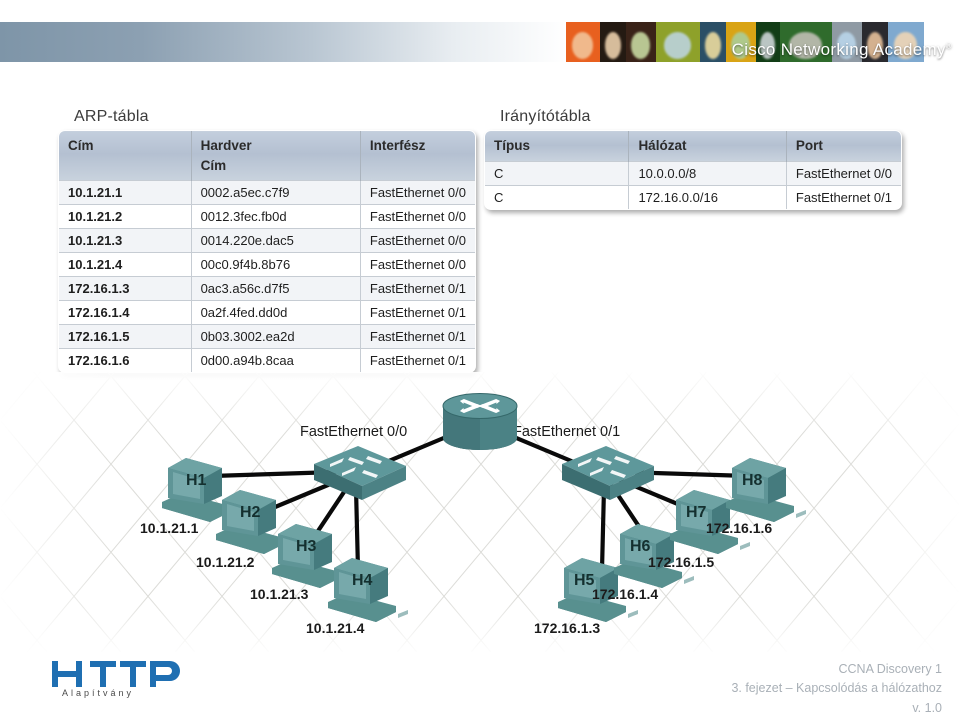 This screenshot has height=720, width=960. What do you see at coordinates (739, 528) in the screenshot?
I see `host-ip-label: 172.16.1.6` at bounding box center [739, 528].